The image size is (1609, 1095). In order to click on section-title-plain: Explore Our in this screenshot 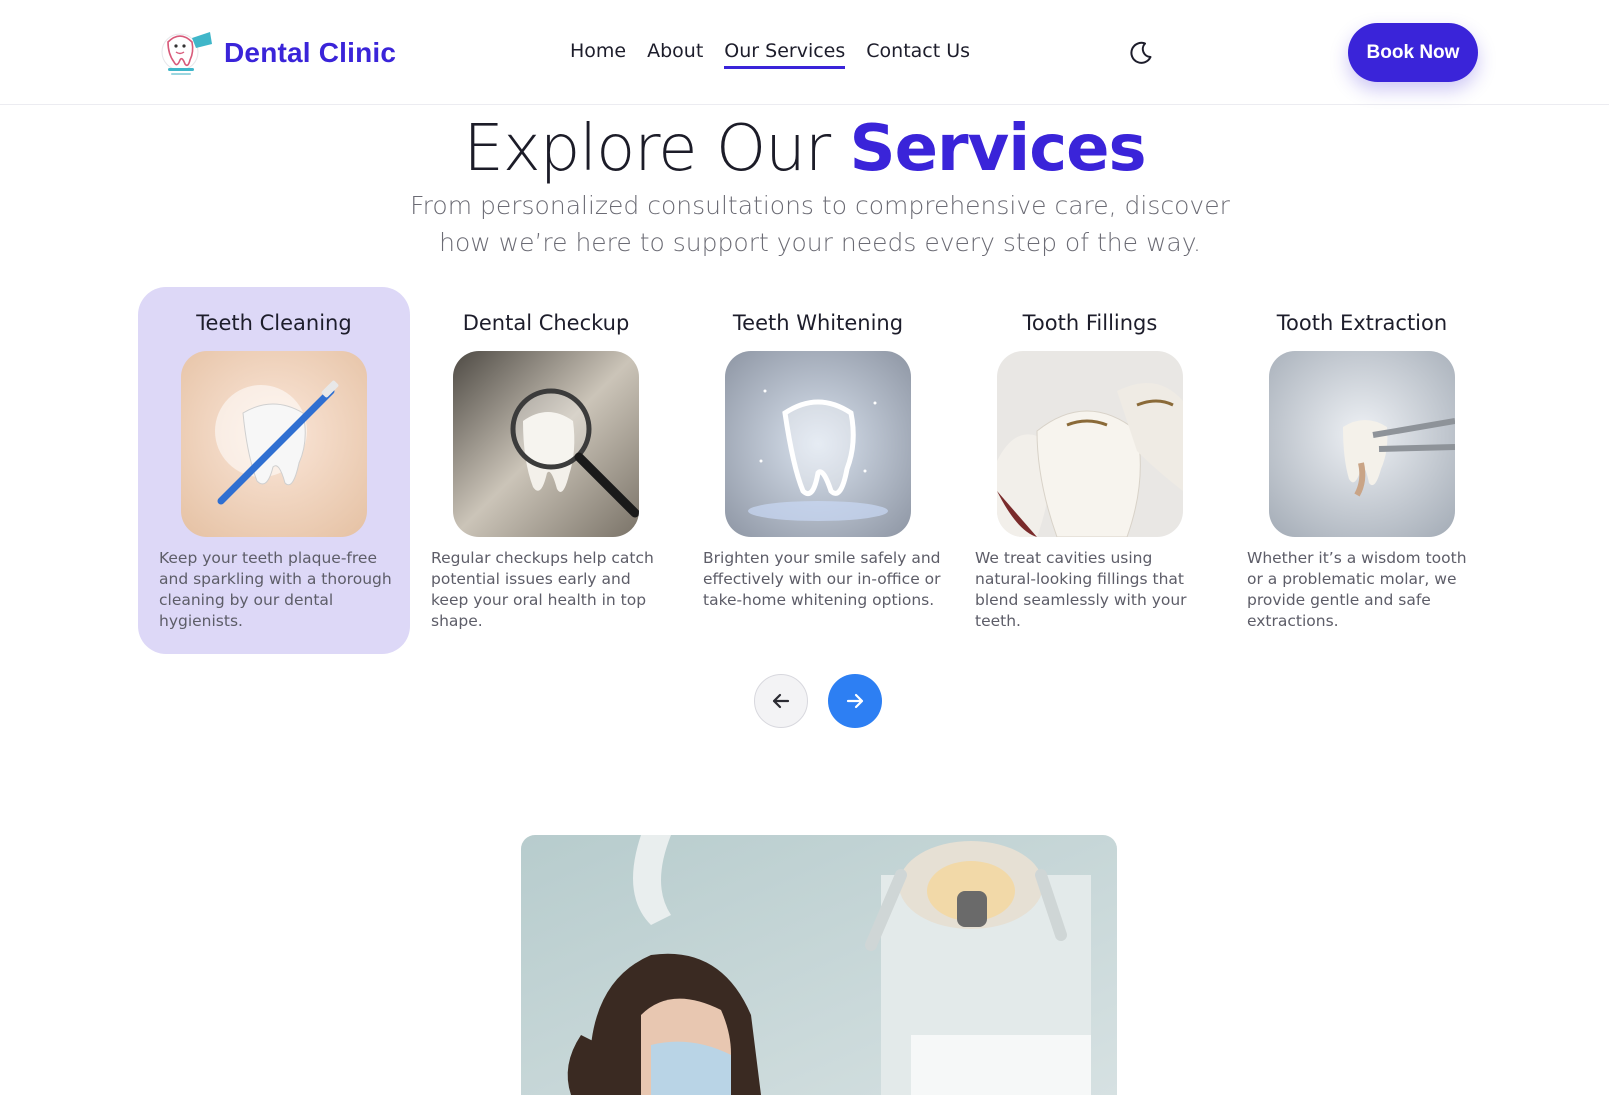, I will do `click(656, 149)`.